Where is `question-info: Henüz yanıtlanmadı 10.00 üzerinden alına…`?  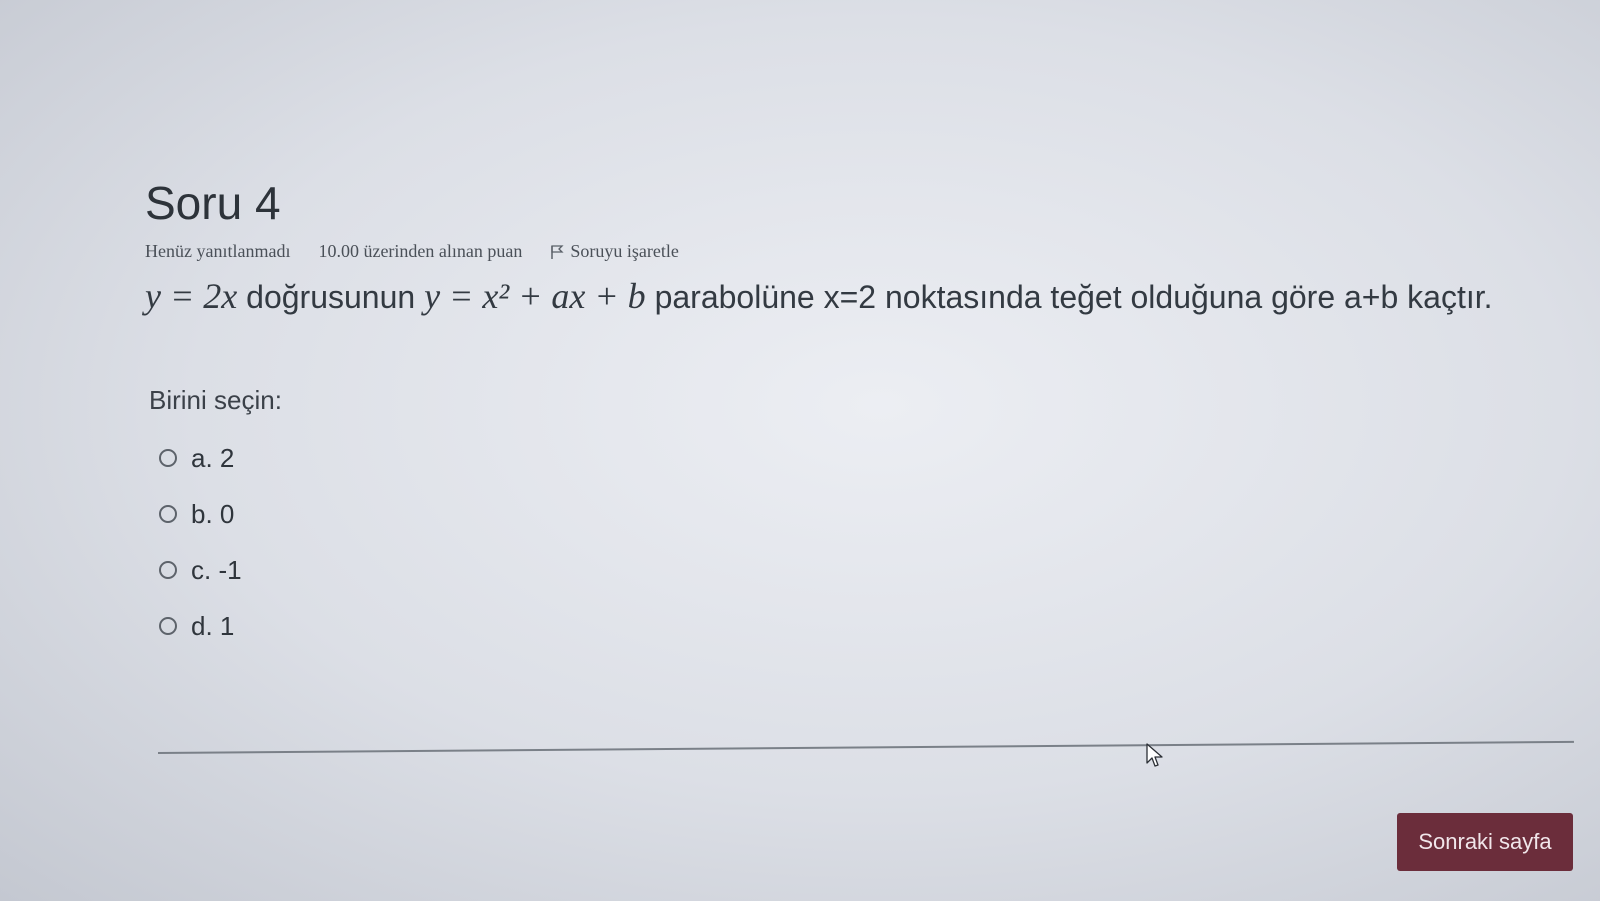 question-info: Henüz yanıtlanmadı 10.00 üzerinden alına… is located at coordinates (860, 251).